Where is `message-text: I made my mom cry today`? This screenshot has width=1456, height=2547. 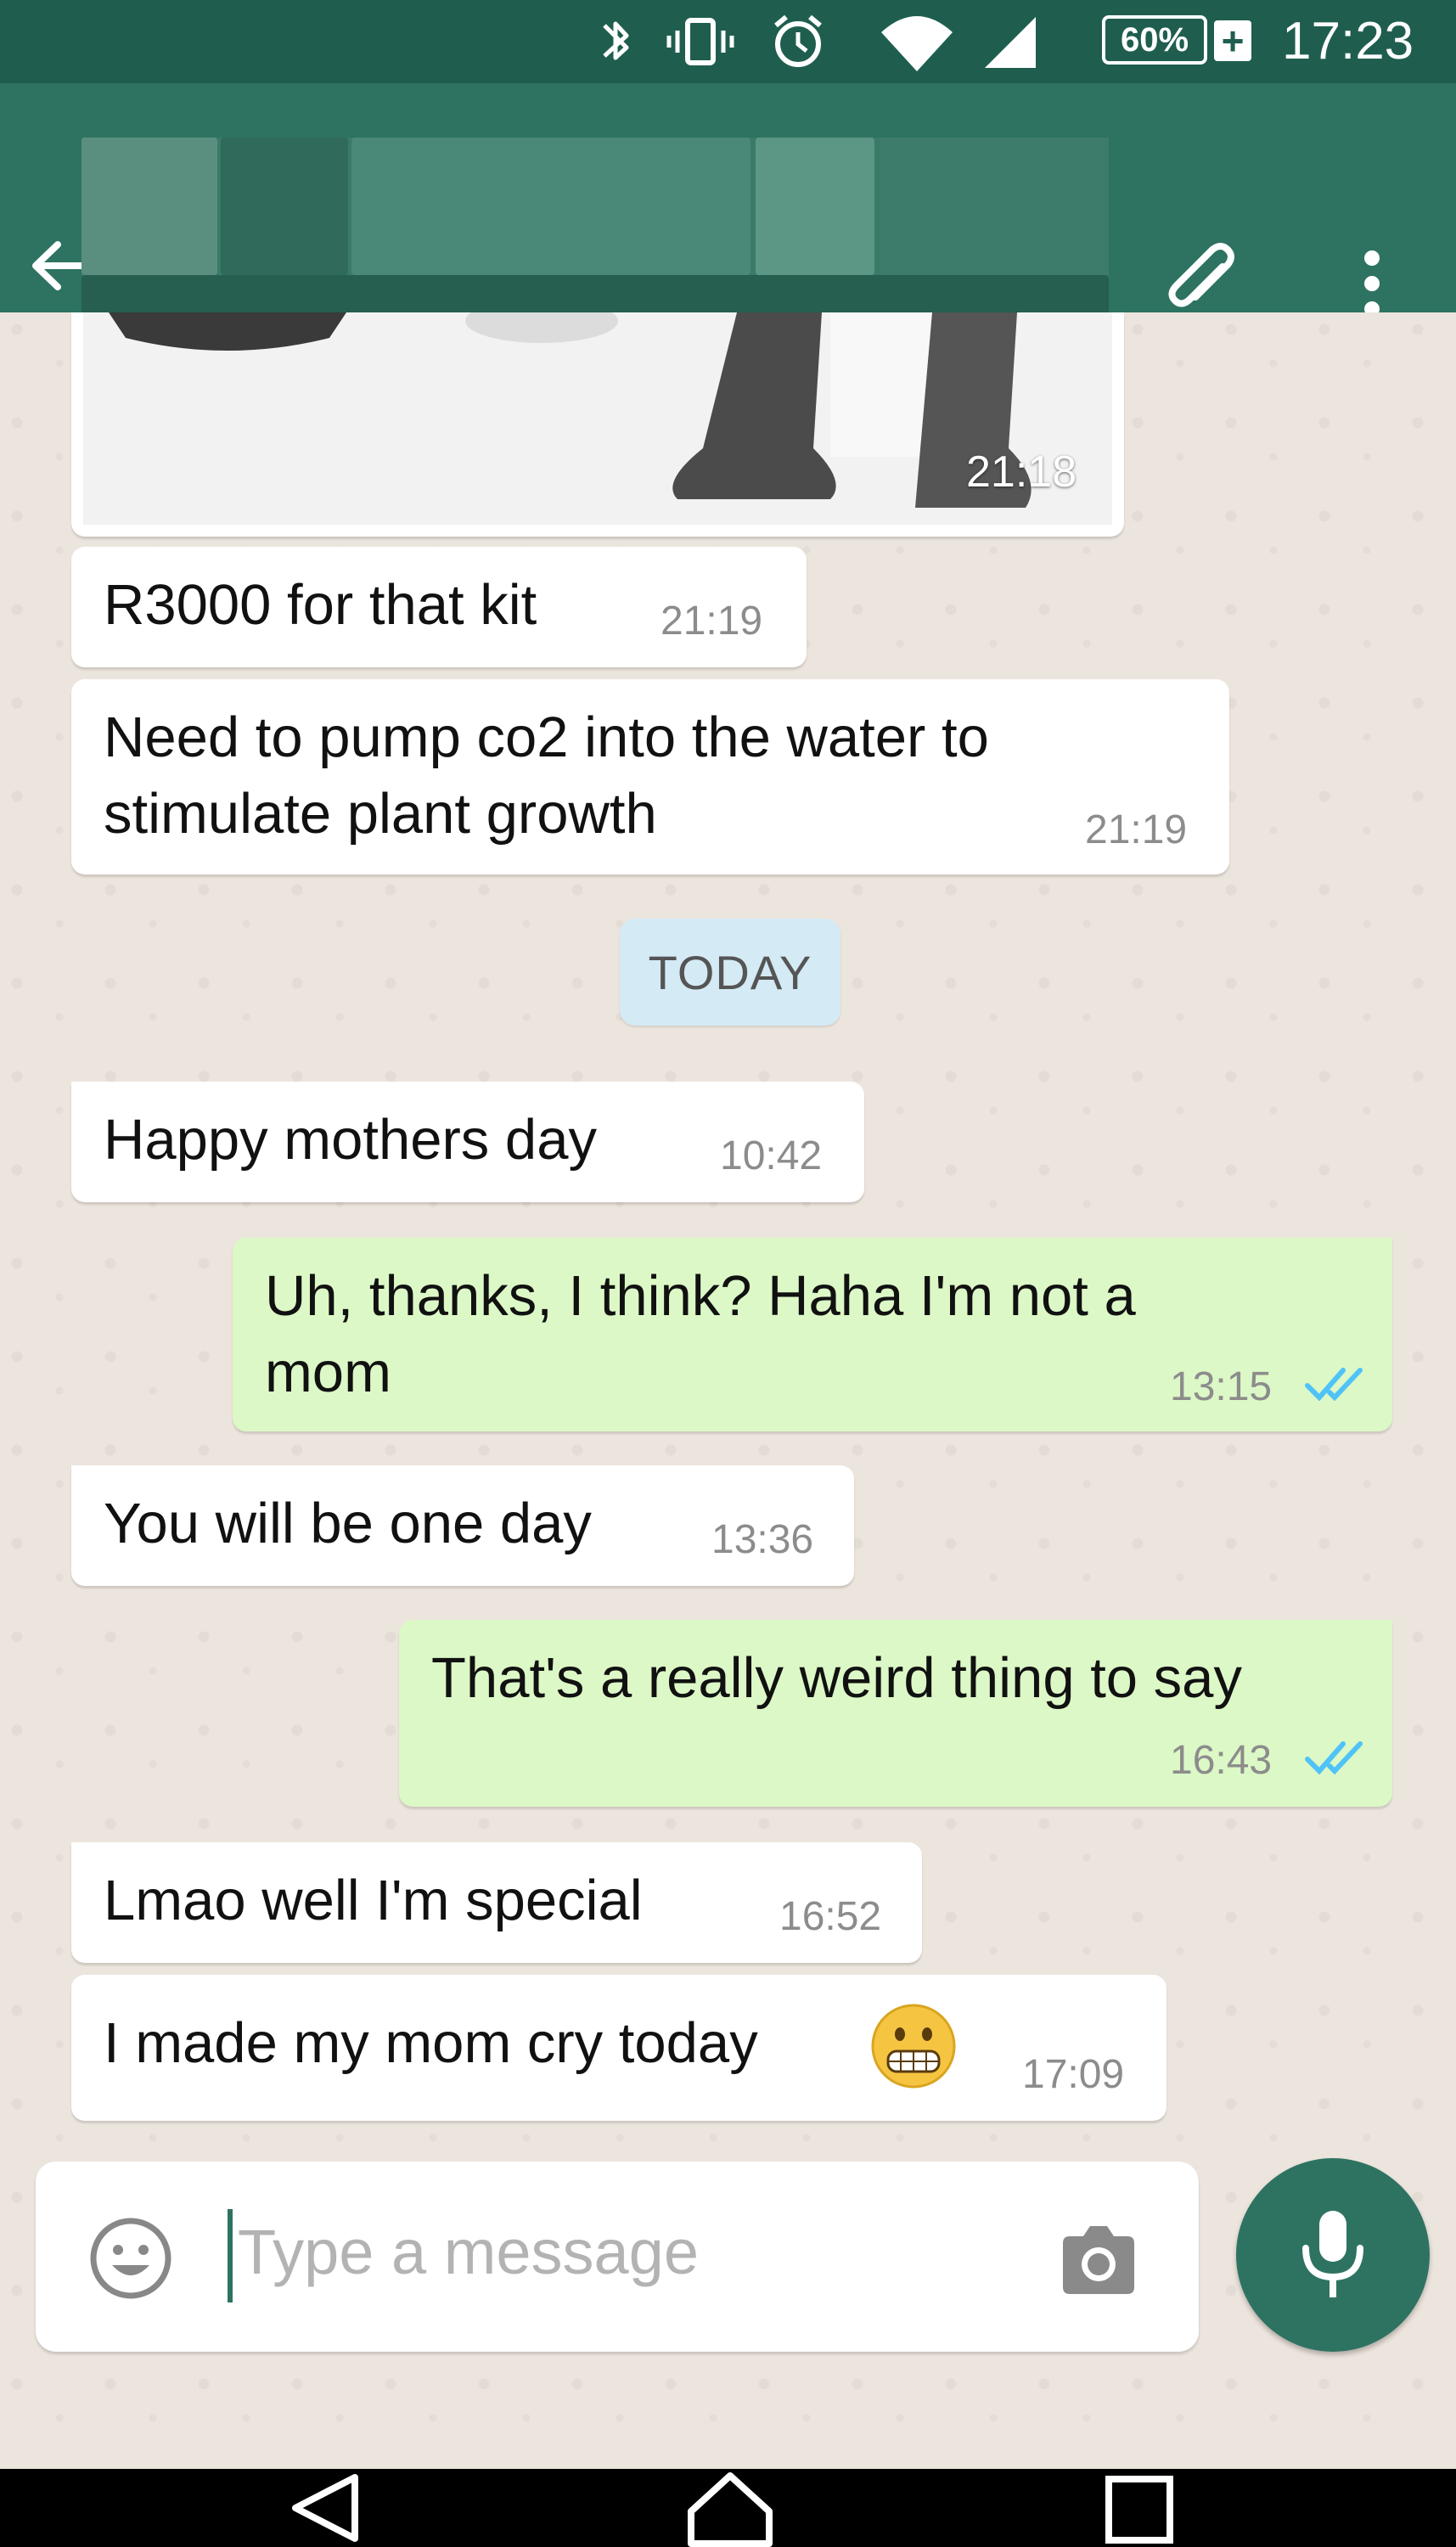
message-text: I made my mom cry today is located at coordinates (431, 2043).